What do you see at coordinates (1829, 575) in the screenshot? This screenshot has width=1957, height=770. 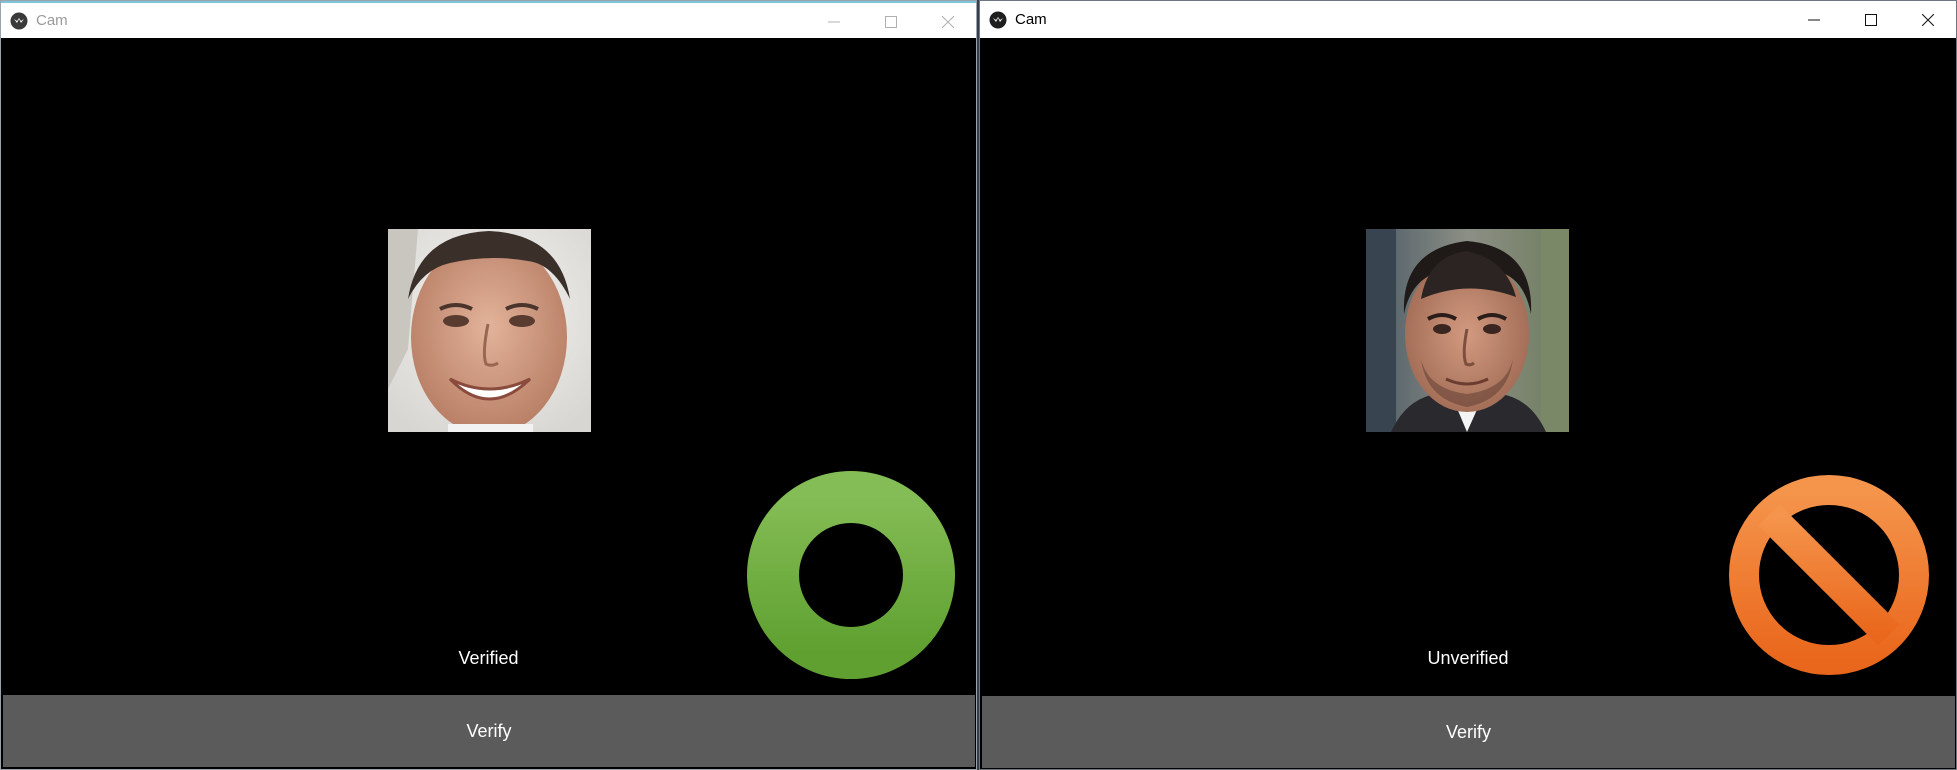 I see `prohibited-icon` at bounding box center [1829, 575].